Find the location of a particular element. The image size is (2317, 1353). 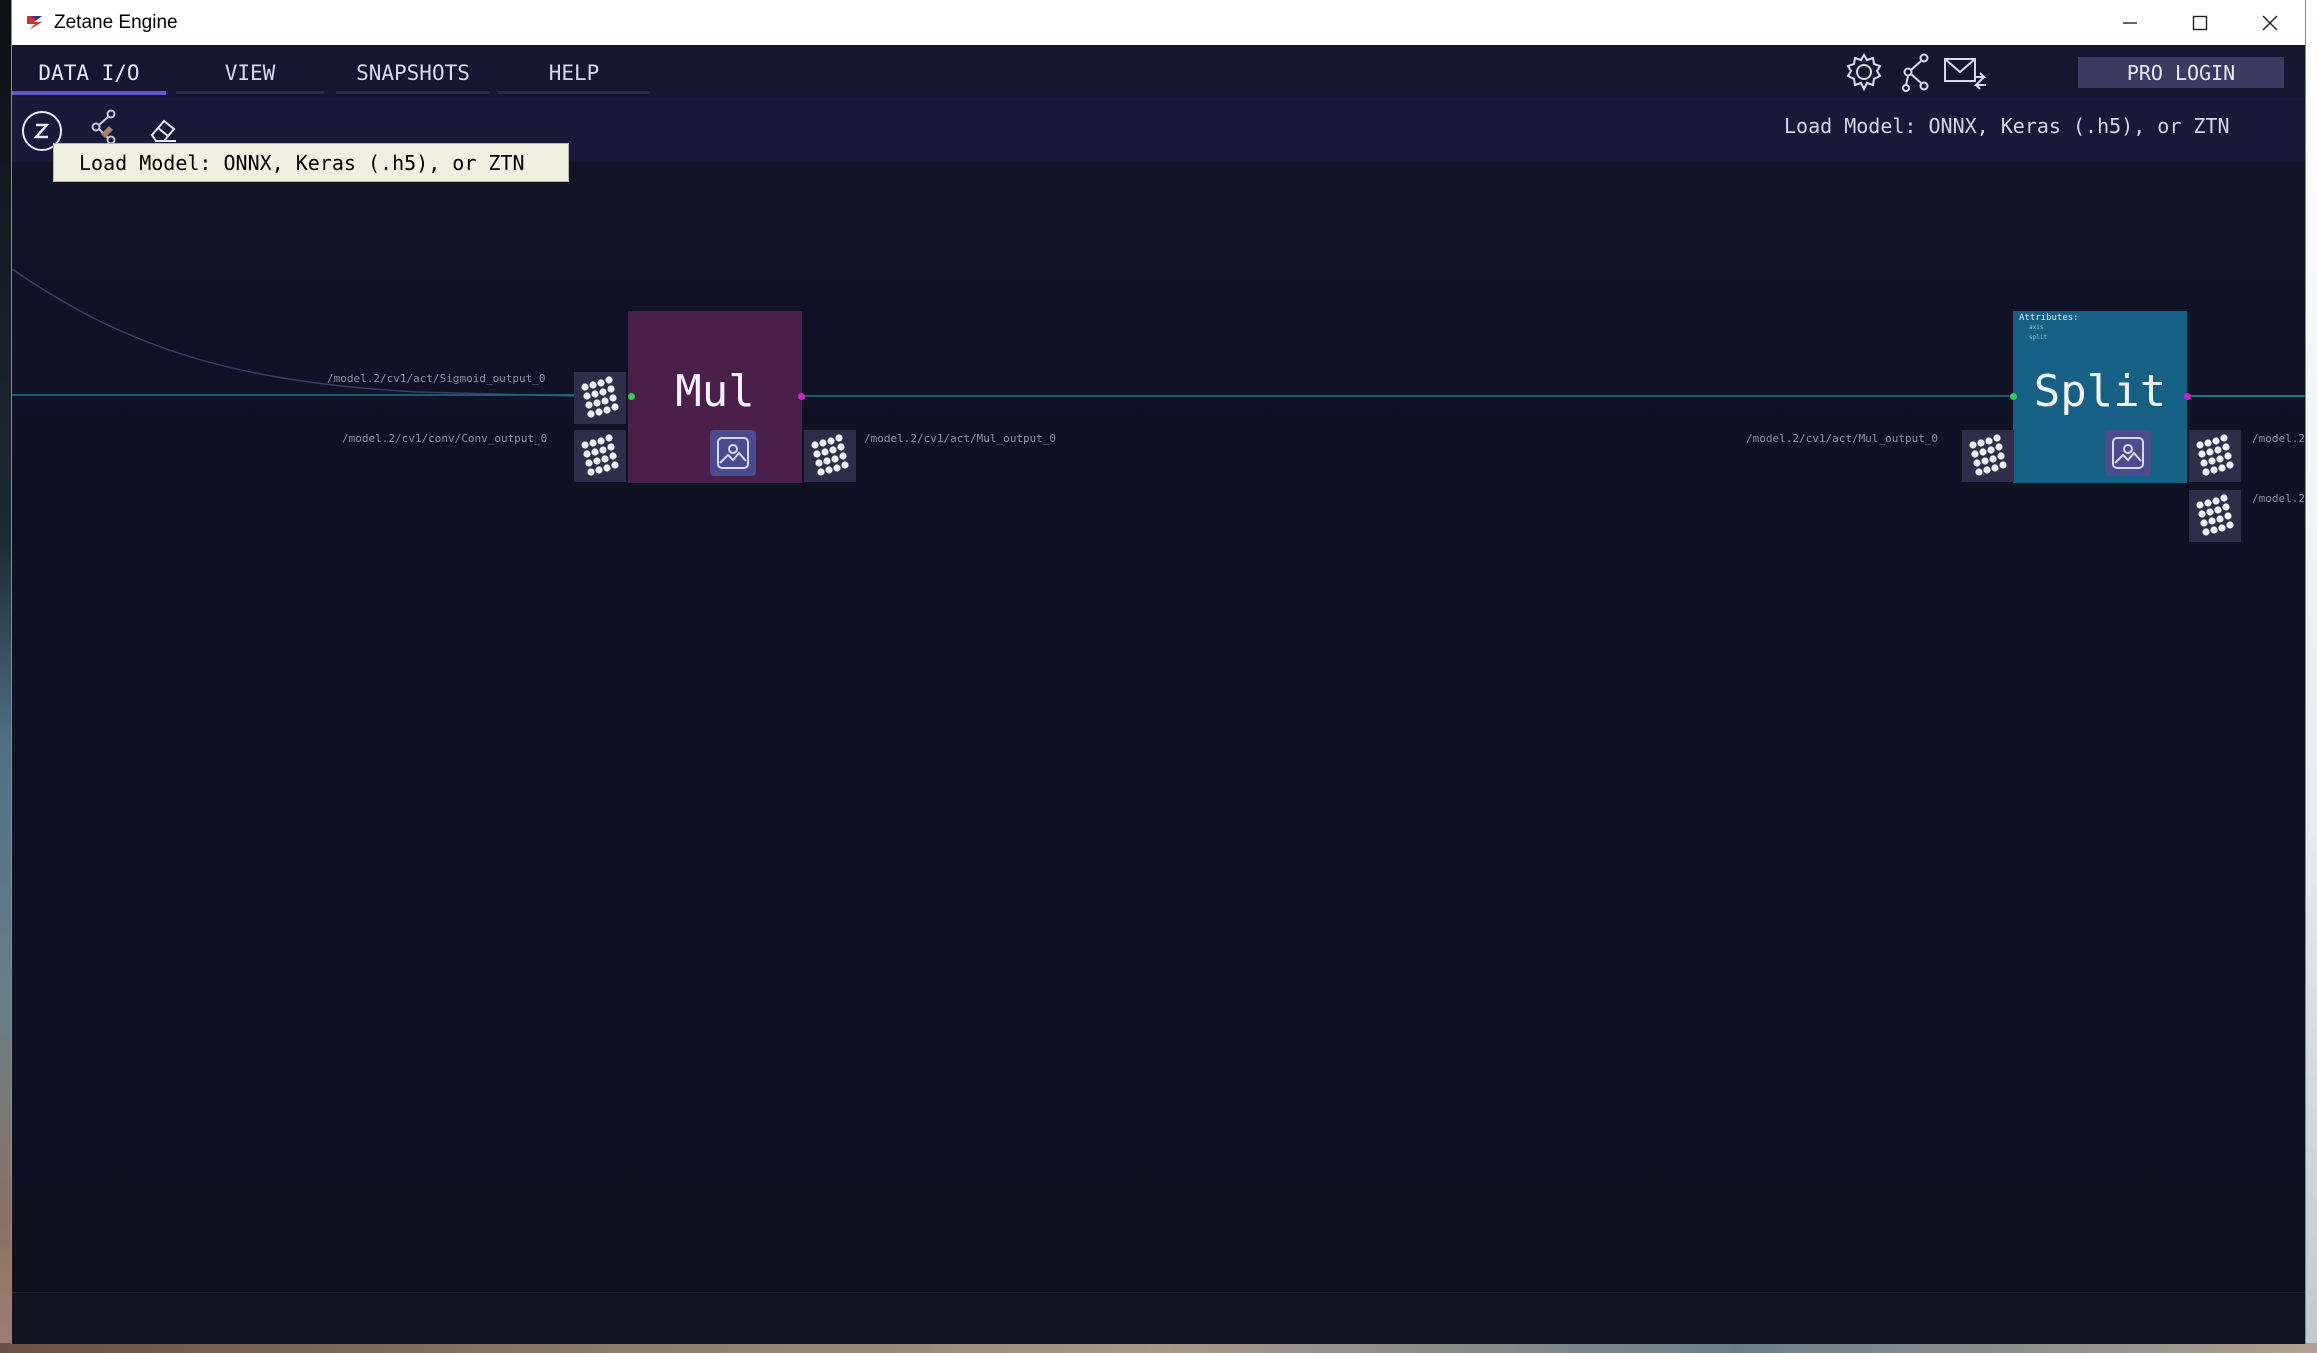

menu-bar: DATA I/O VIEW SNAPSHOTS HELP PRO LOGIN is located at coordinates (1158, 71).